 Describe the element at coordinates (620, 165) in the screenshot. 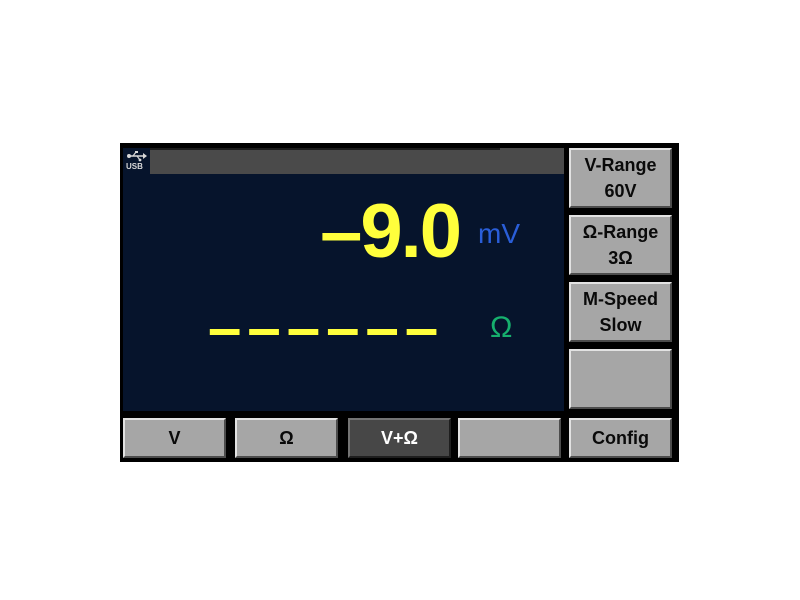

I see `v-range-label: V-Range` at that location.